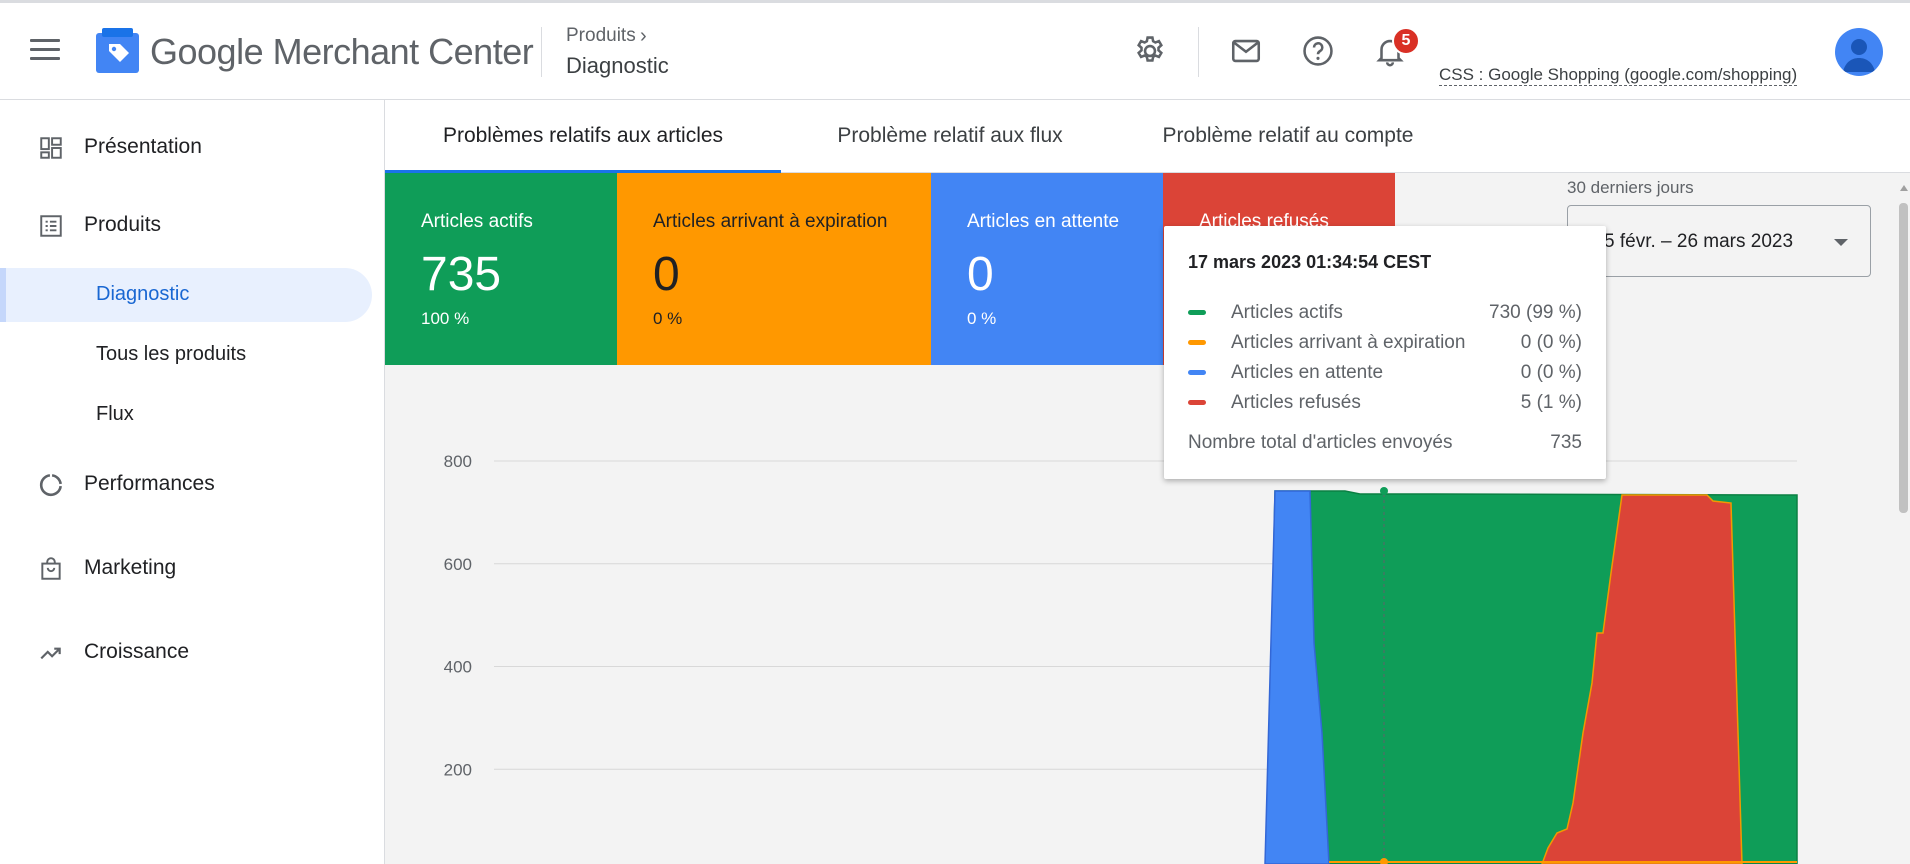  I want to click on help-icon, so click(1318, 51).